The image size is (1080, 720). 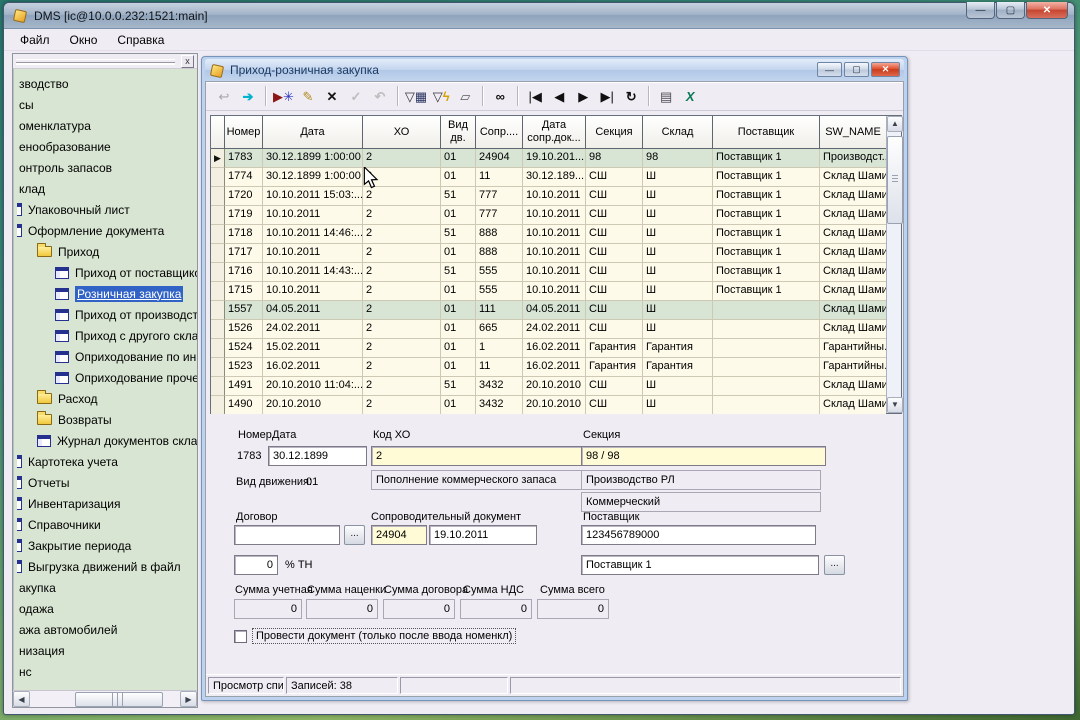 What do you see at coordinates (416, 96) in the screenshot?
I see `filter-dialog-button: ▽ ▦` at bounding box center [416, 96].